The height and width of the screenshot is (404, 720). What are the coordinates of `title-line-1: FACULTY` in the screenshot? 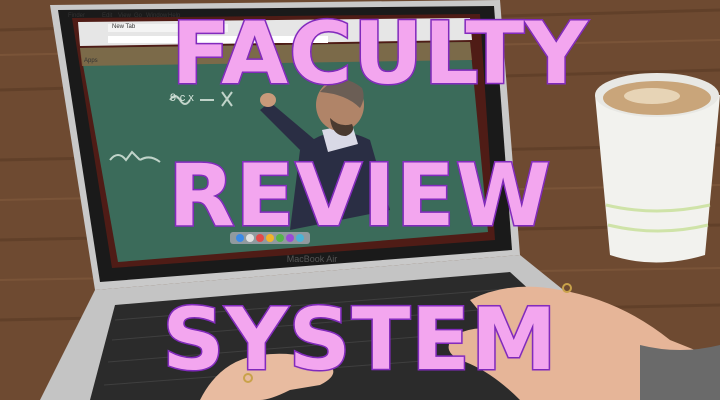 It's located at (379, 54).